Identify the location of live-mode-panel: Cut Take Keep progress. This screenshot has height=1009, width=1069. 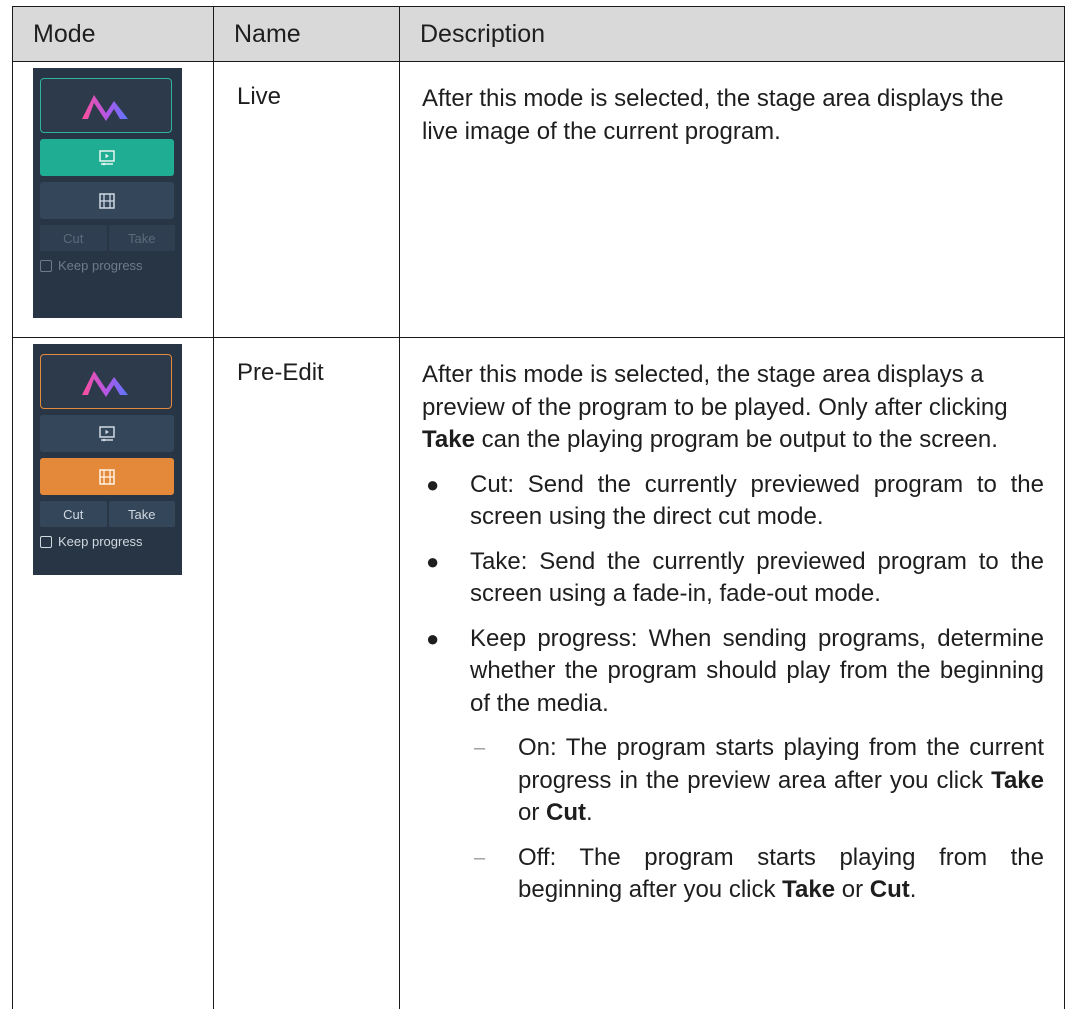
(107, 193).